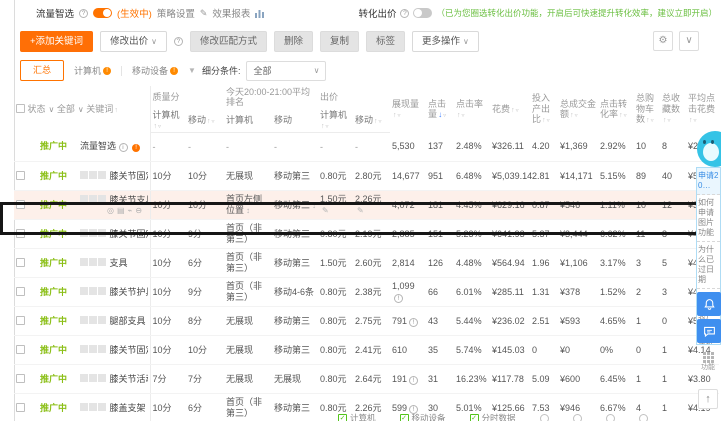  Describe the element at coordinates (510, 234) in the screenshot. I see `cell-cost: ¥641.93` at that location.